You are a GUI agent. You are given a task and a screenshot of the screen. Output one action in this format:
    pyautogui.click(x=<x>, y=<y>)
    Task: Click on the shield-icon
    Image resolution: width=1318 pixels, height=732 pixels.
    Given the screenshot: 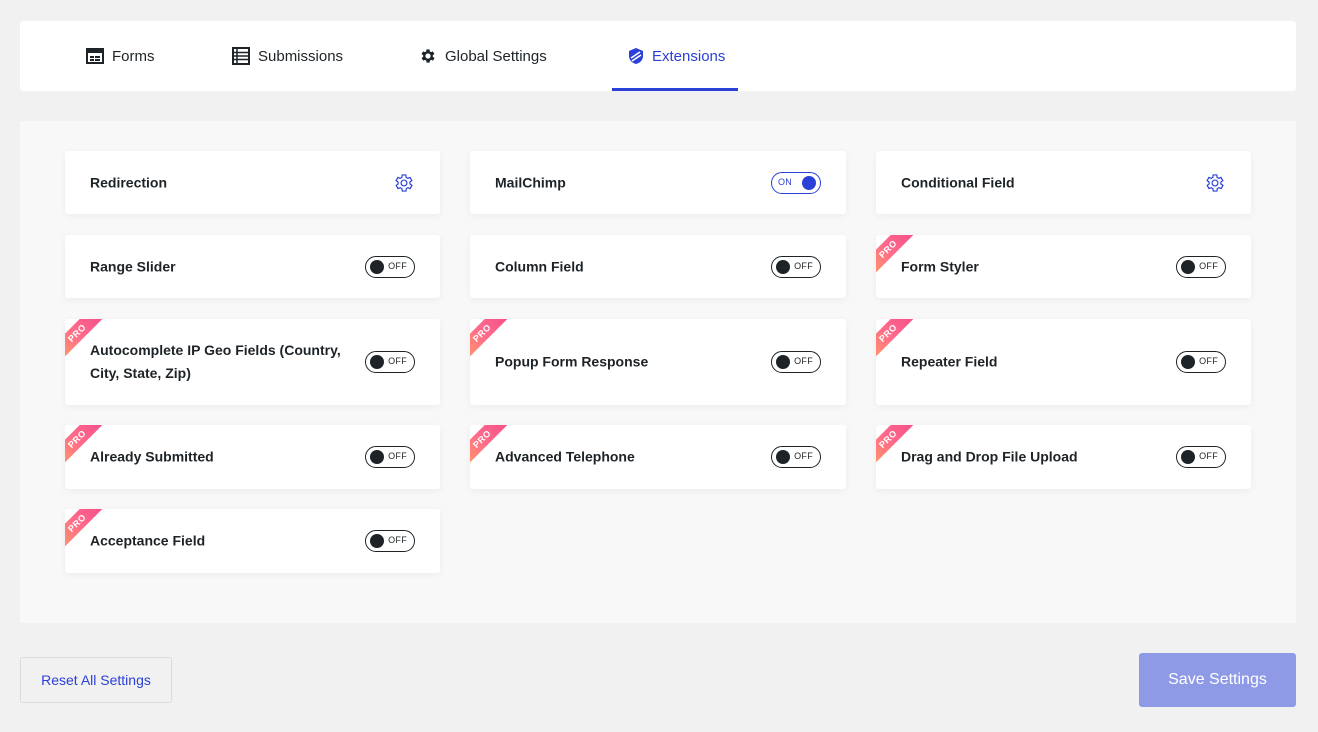 What is the action you would take?
    pyautogui.click(x=636, y=56)
    